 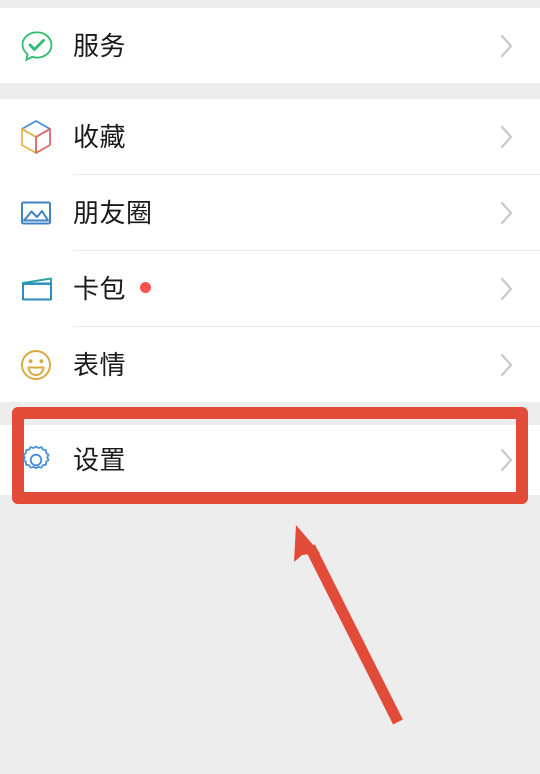 What do you see at coordinates (45, 46) in the screenshot?
I see `speech-bubble-check-icon` at bounding box center [45, 46].